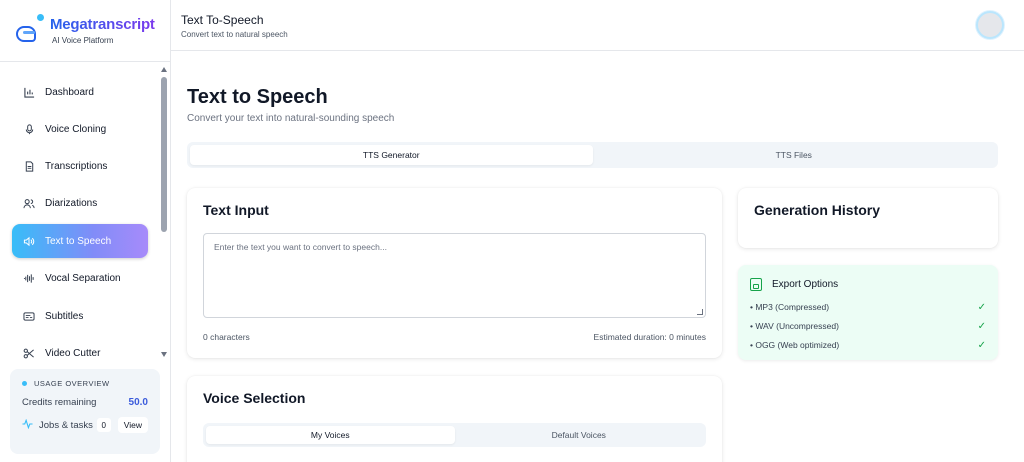 This screenshot has width=1024, height=462. Describe the element at coordinates (76, 129) in the screenshot. I see `sidebar-item-label: Voice Cloning` at that location.